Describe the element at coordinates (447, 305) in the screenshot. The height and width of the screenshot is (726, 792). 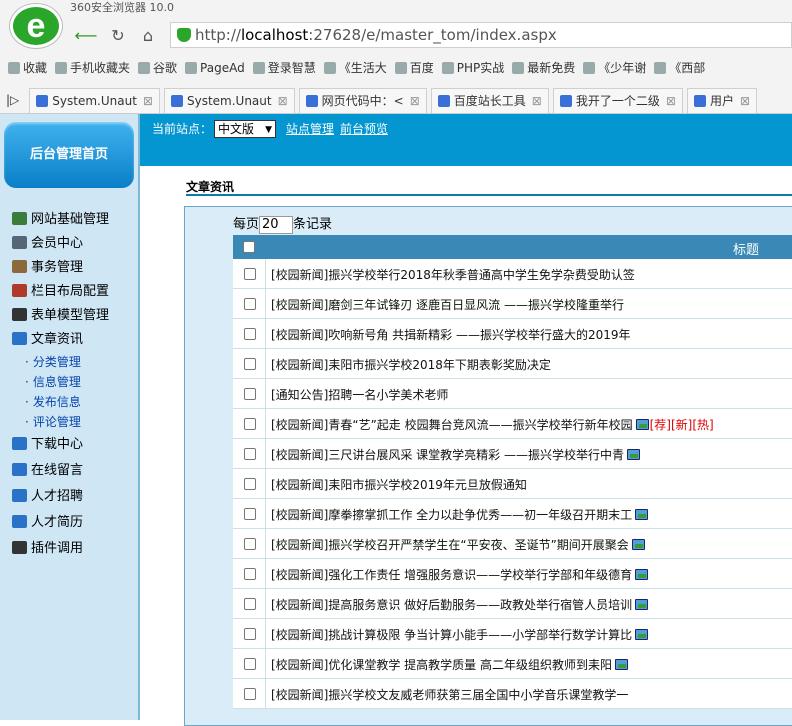
I see `article-title-link: [校园新闻]磨剑三年试锋刃 逐鹿百日显风流 ——振兴学校隆重举行` at that location.